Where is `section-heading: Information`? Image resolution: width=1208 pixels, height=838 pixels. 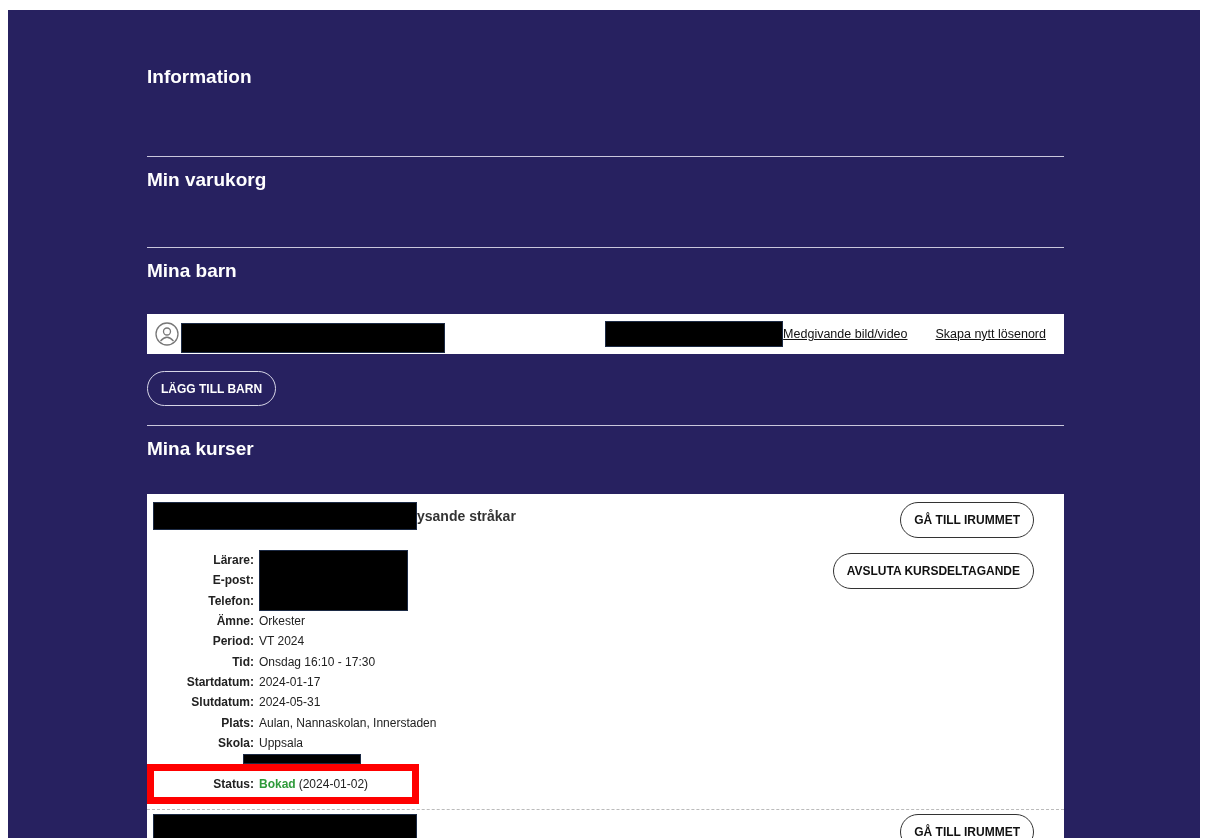 section-heading: Information is located at coordinates (200, 77).